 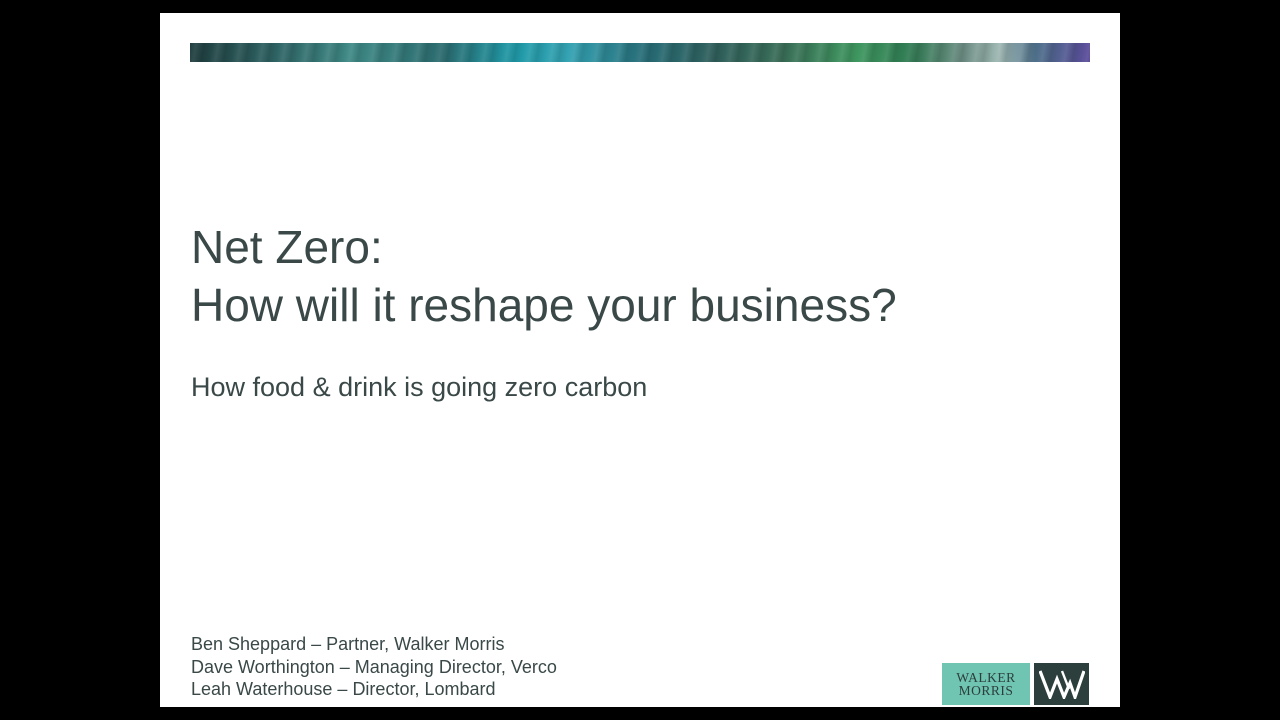 I want to click on speaker-item: Leah Waterhouse – Director, Lombard, so click(x=343, y=689).